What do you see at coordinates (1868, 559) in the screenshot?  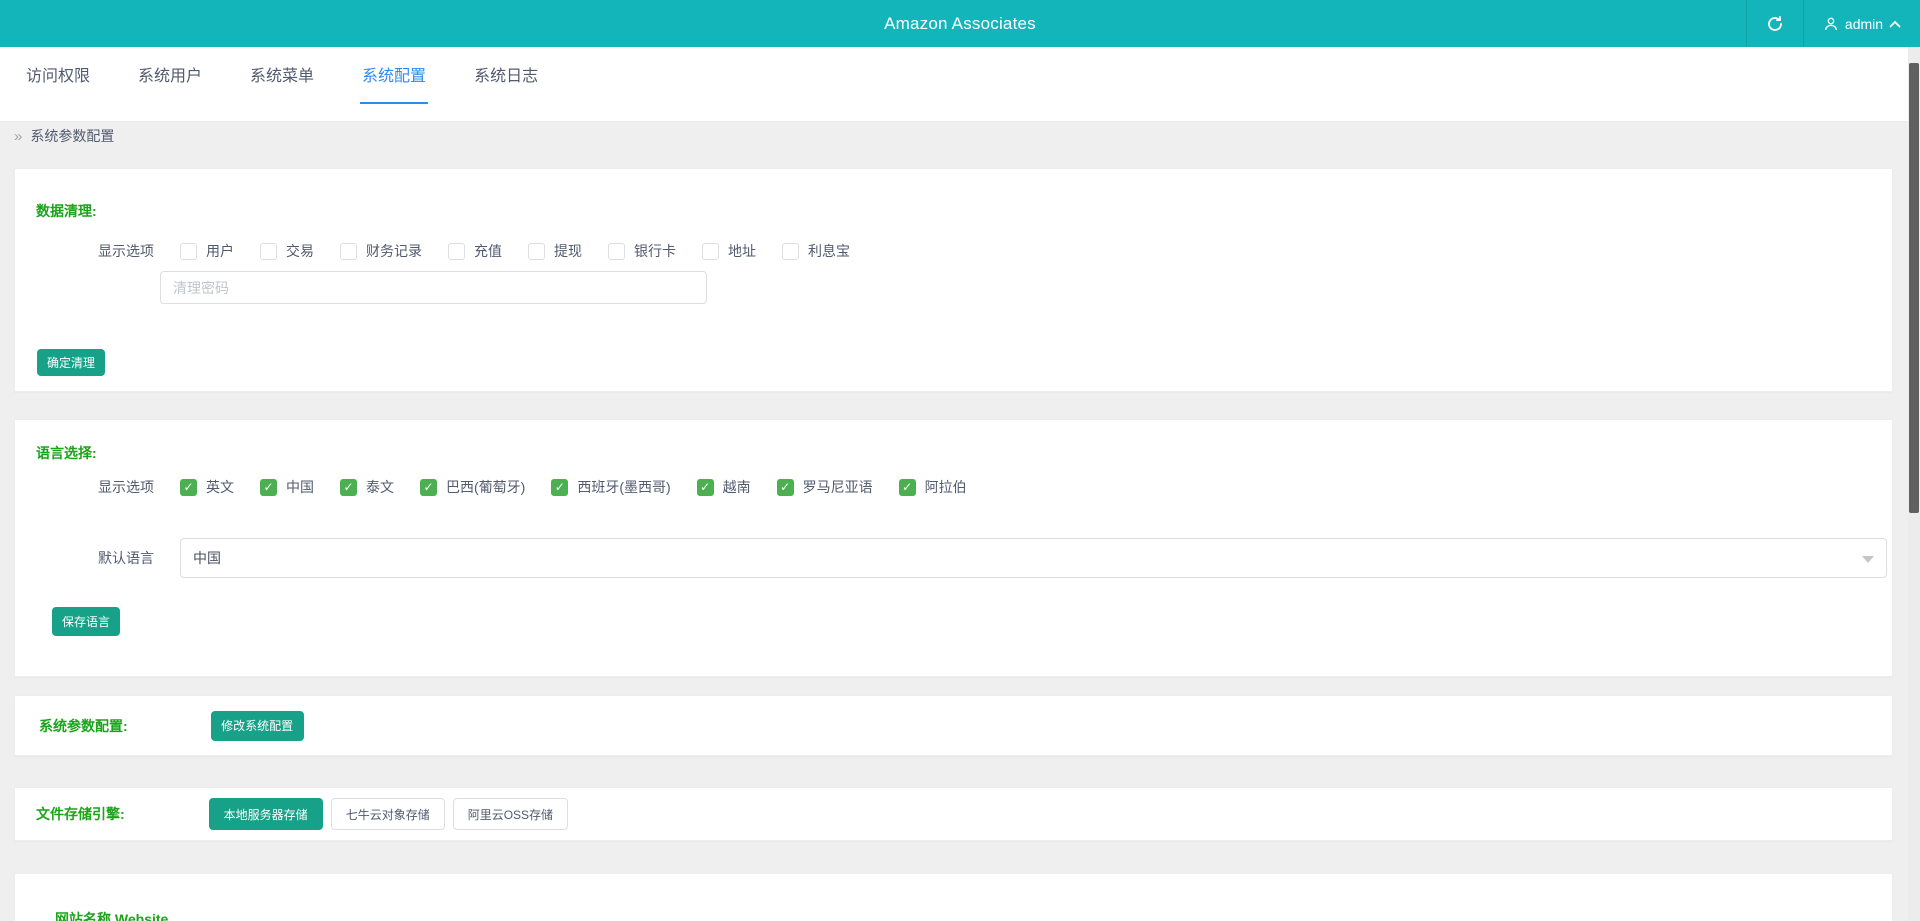 I see `chevron-down-icon` at bounding box center [1868, 559].